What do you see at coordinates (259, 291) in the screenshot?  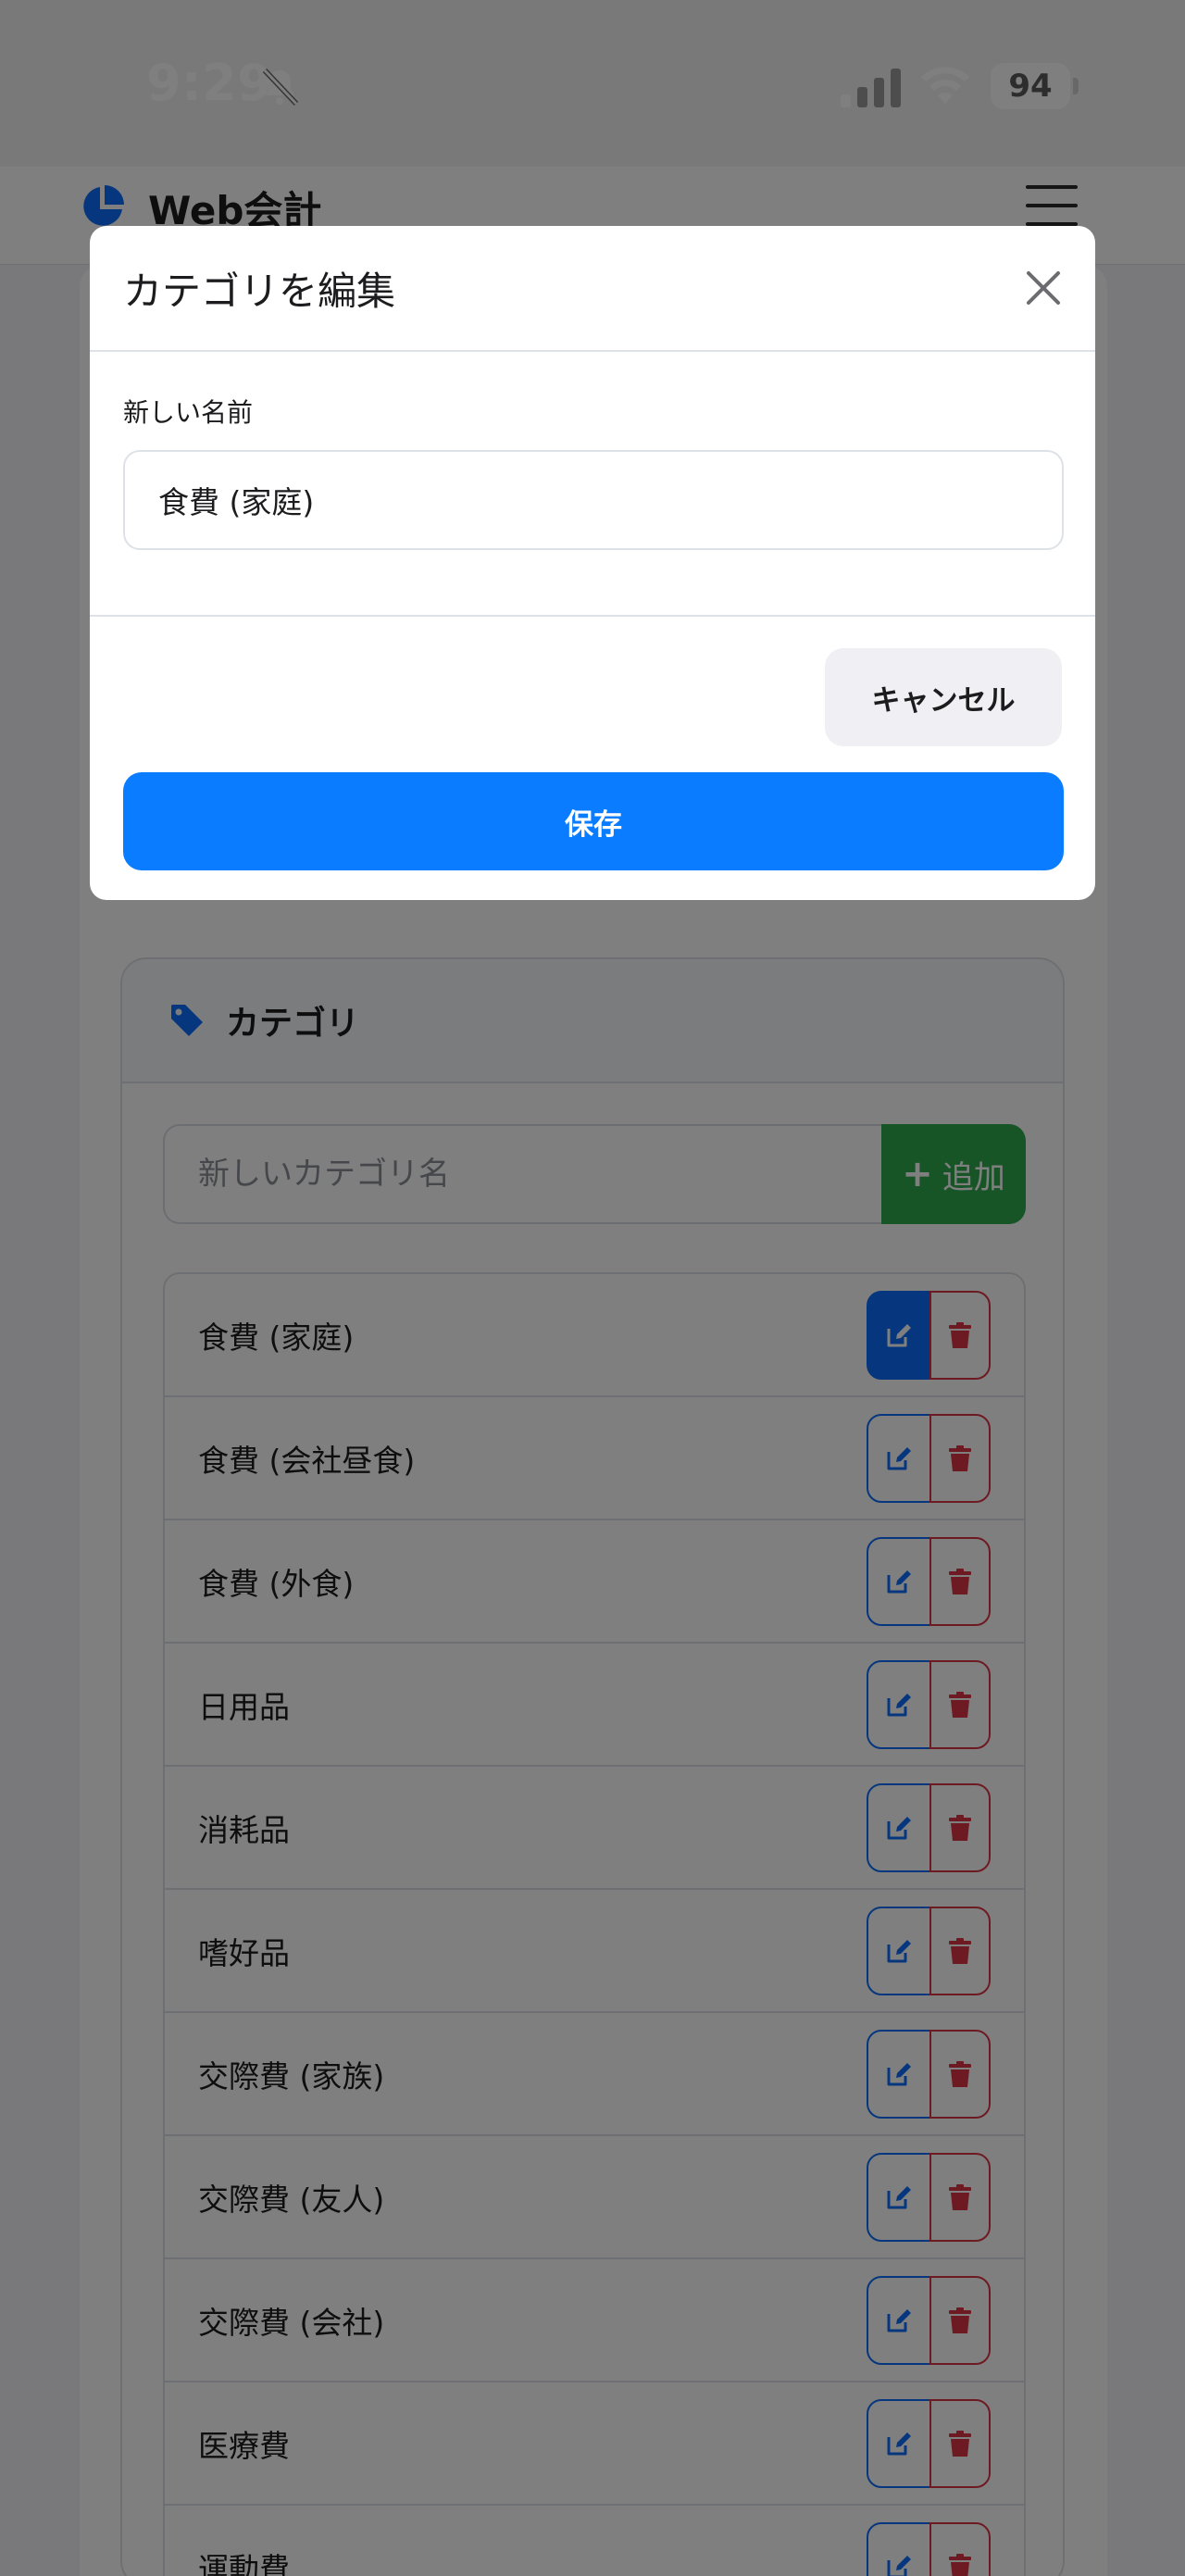 I see `modal-title: カテゴリを編集` at bounding box center [259, 291].